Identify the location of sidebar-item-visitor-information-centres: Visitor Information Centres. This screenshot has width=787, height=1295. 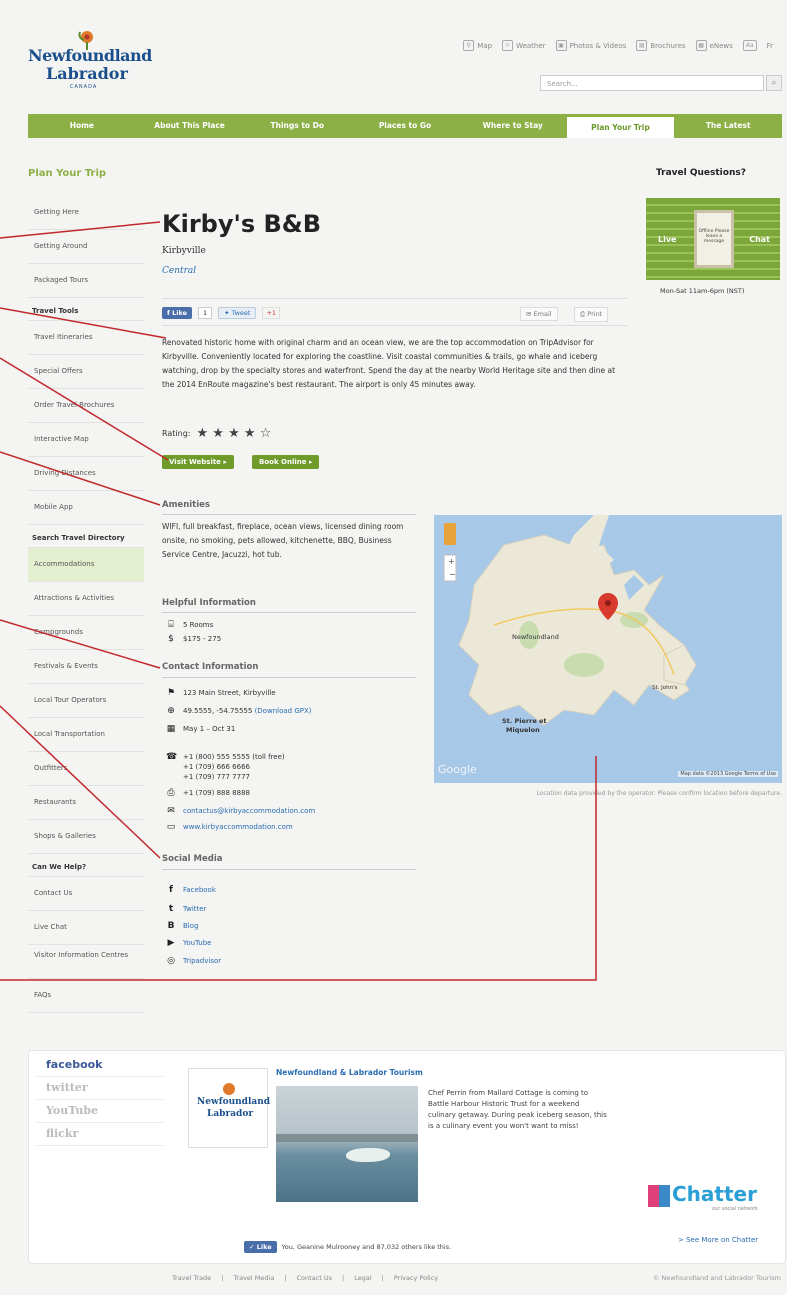
(86, 962).